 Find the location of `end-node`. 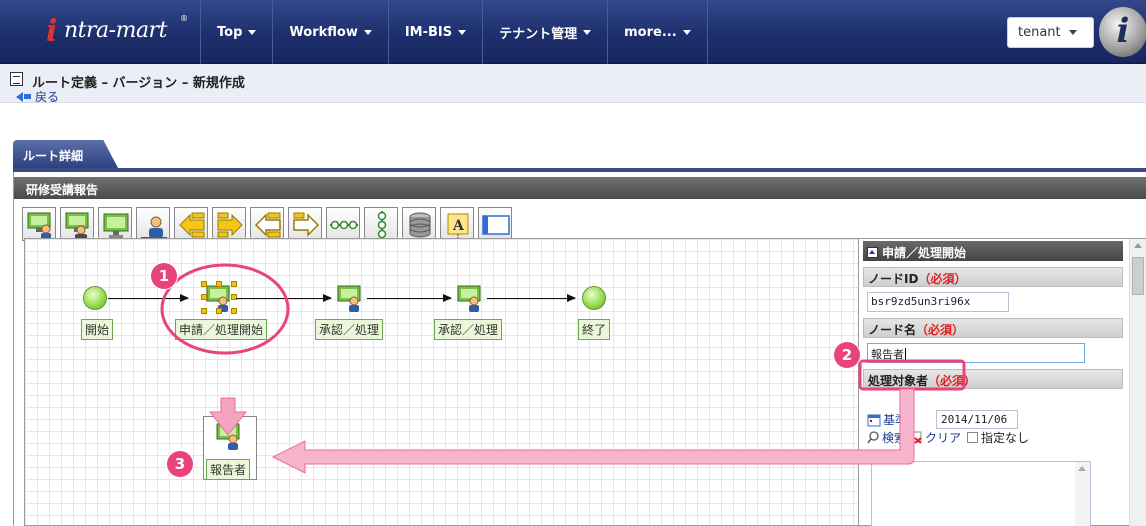

end-node is located at coordinates (594, 298).